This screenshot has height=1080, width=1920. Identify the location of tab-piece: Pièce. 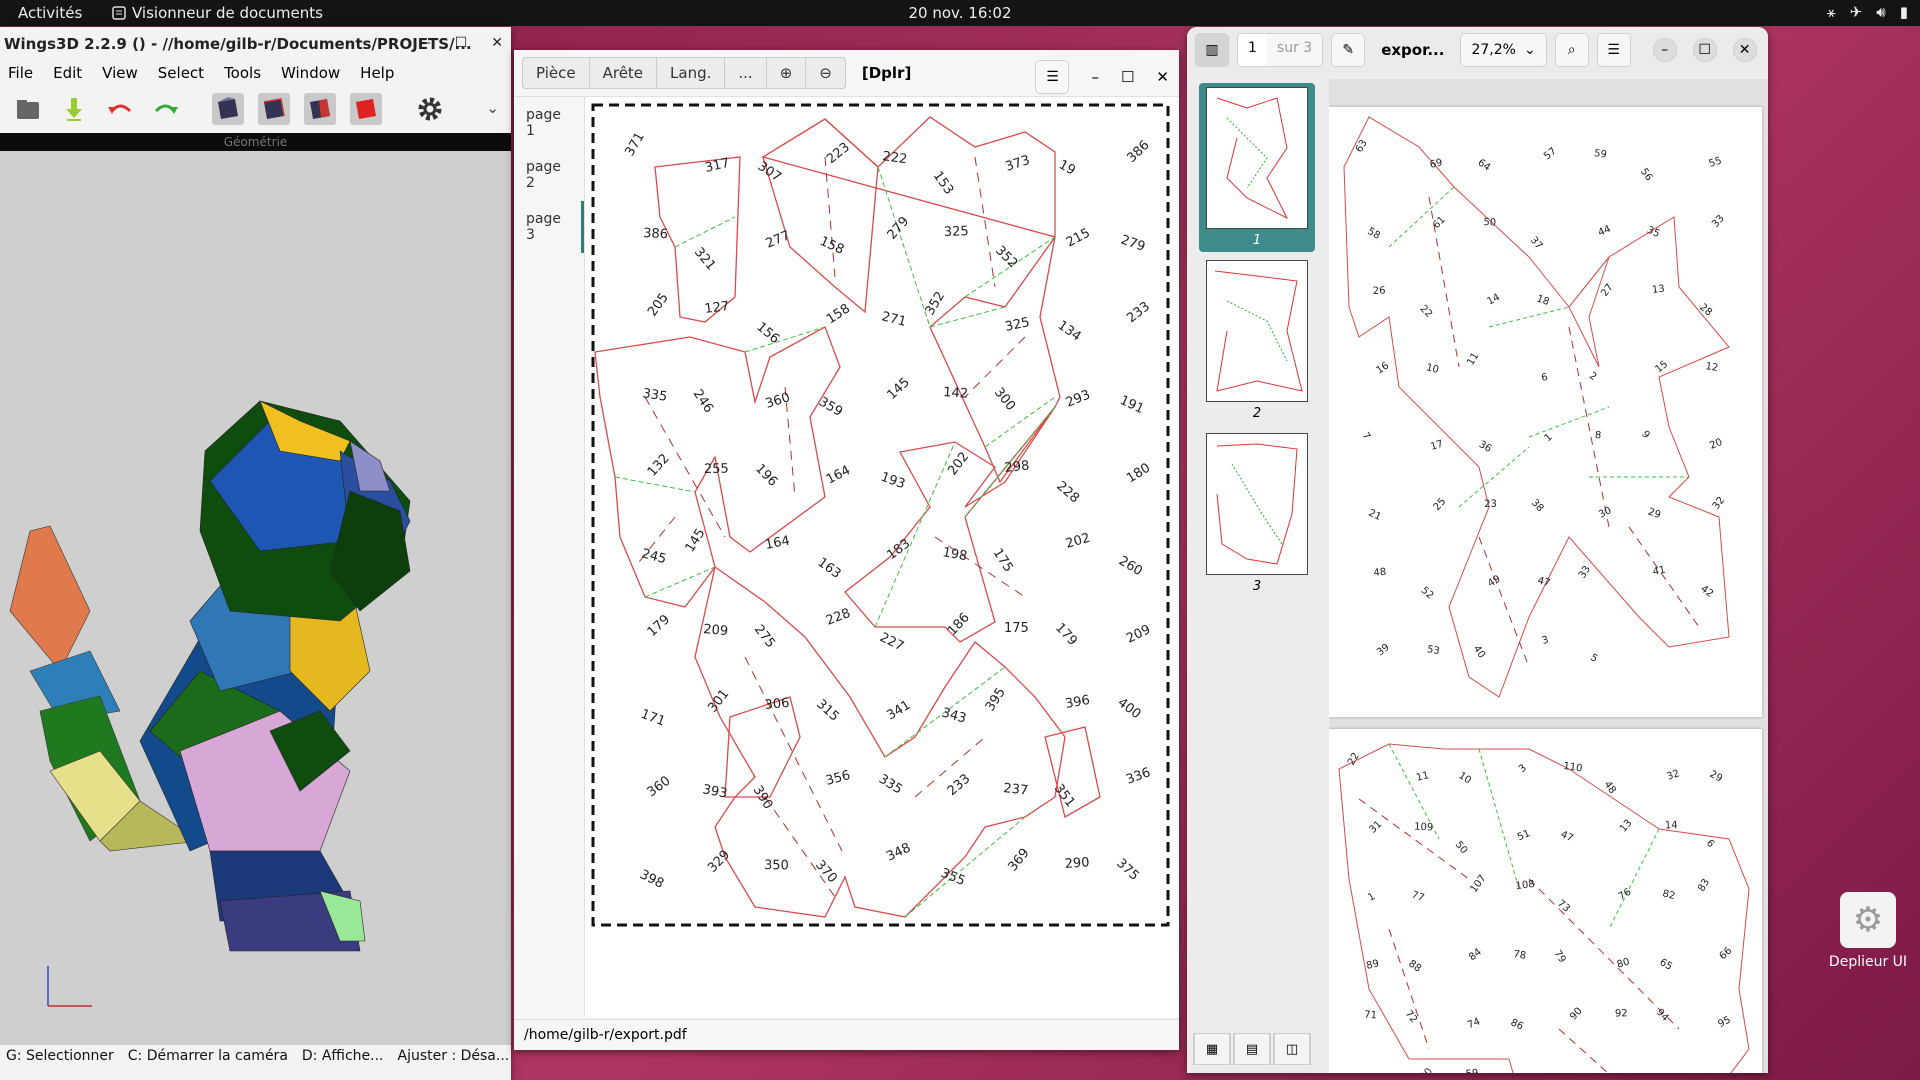
(556, 73).